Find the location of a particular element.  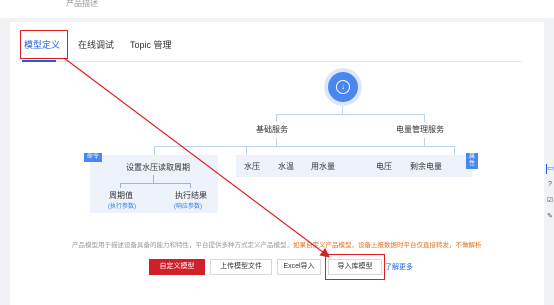

command-box: 命令 设置水压读取周期 周期值 (执行参数) 执行结果 (响应参数) is located at coordinates (151, 183).